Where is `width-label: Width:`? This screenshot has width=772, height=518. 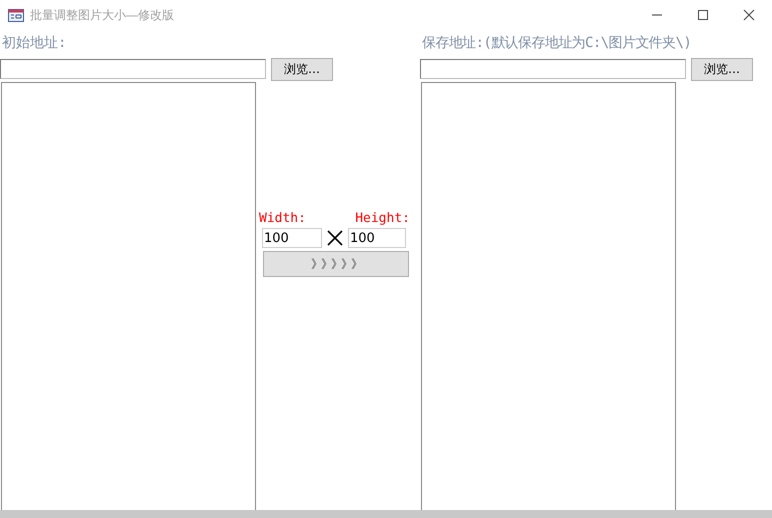
width-label: Width: is located at coordinates (282, 218).